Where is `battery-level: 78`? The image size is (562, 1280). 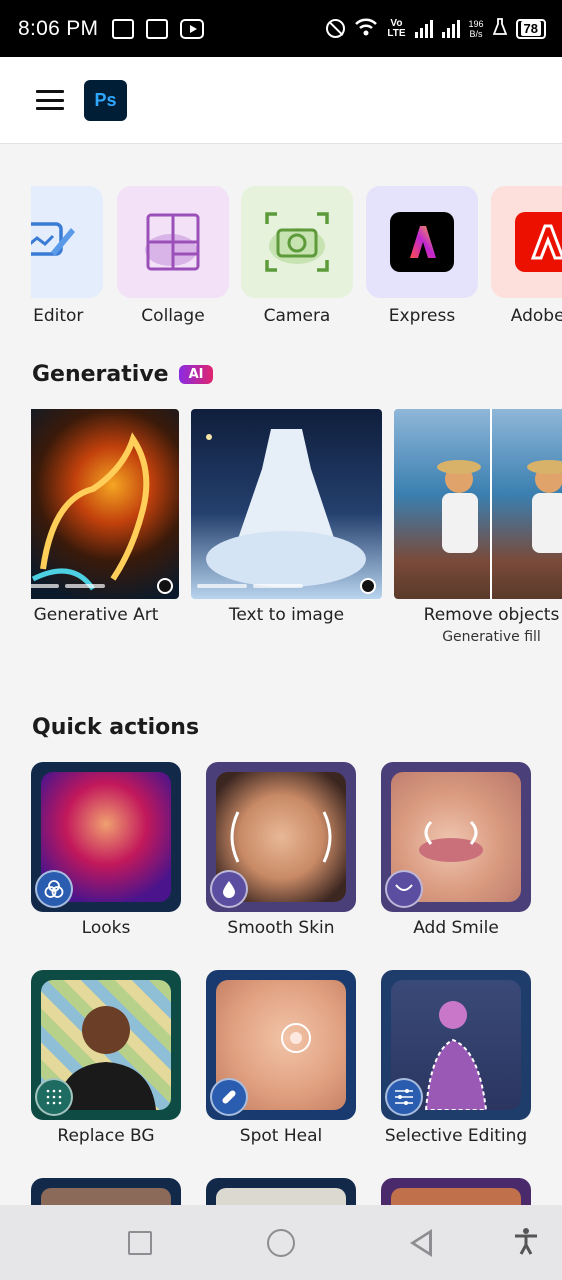
battery-level: 78 is located at coordinates (530, 28).